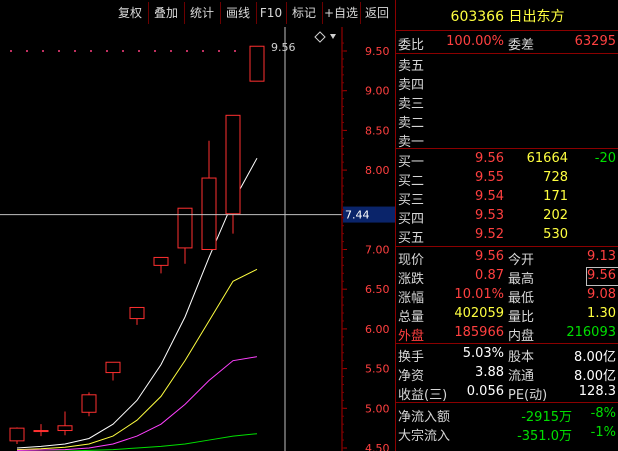 The height and width of the screenshot is (451, 618). Describe the element at coordinates (475, 41) in the screenshot. I see `order-ratio-value: 100.00%` at that location.